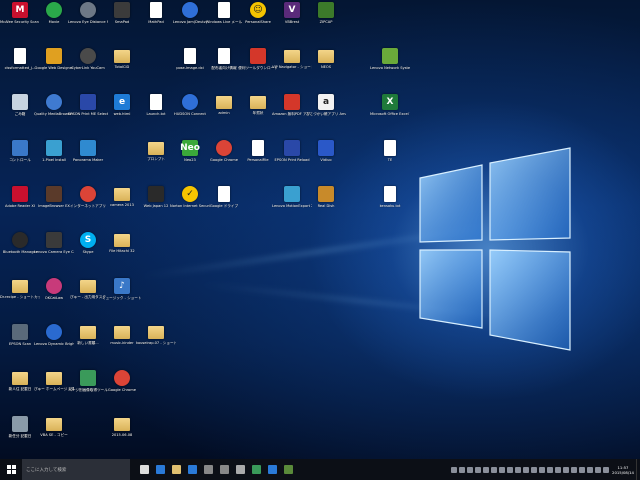 This screenshot has width=640, height=480. I want to click on vbb-icon: V, so click(292, 10).